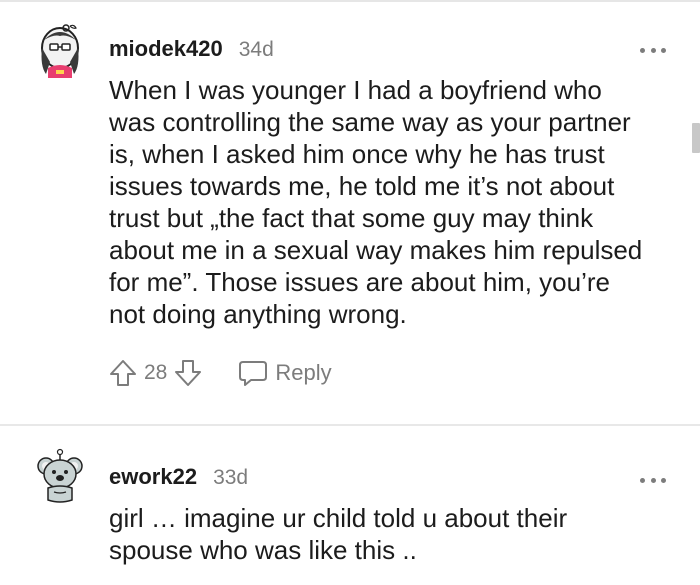 The width and height of the screenshot is (700, 585). Describe the element at coordinates (231, 477) in the screenshot. I see `comment-age: 33d` at that location.